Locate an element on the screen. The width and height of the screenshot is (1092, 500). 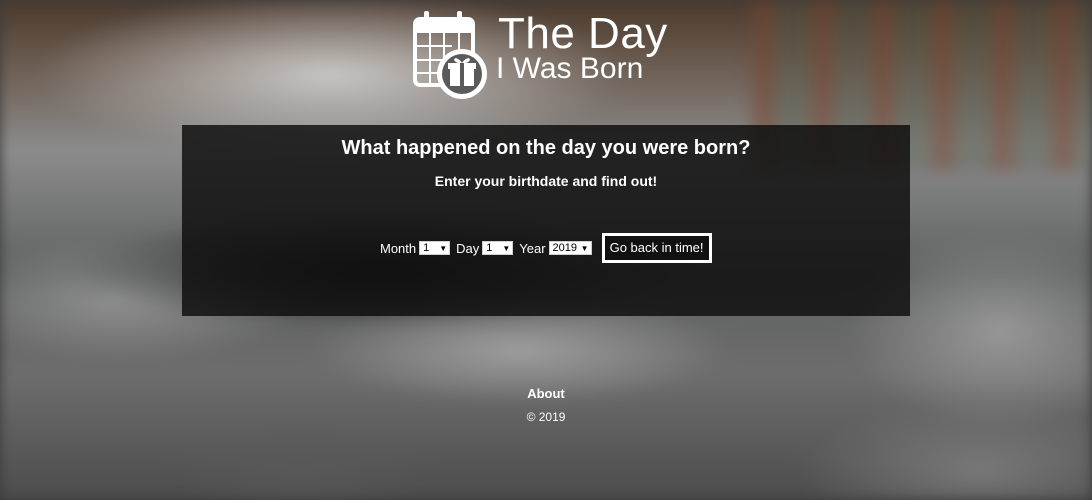
month-label: Month is located at coordinates (398, 248).